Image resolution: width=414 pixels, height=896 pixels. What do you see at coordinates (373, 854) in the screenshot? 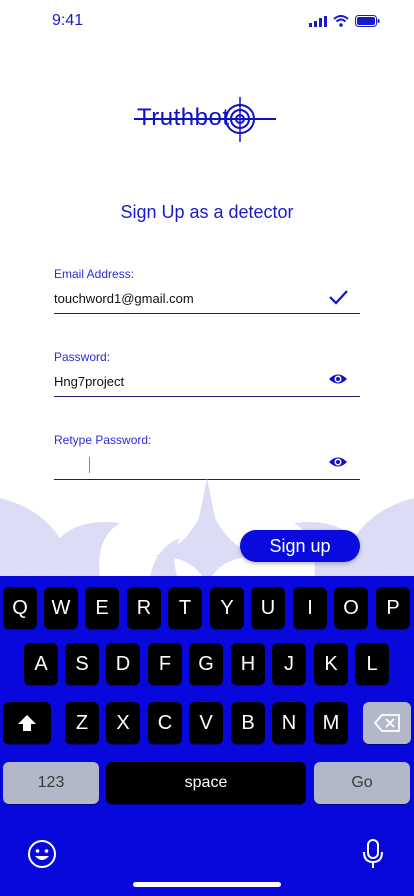
I see `microphone-icon` at bounding box center [373, 854].